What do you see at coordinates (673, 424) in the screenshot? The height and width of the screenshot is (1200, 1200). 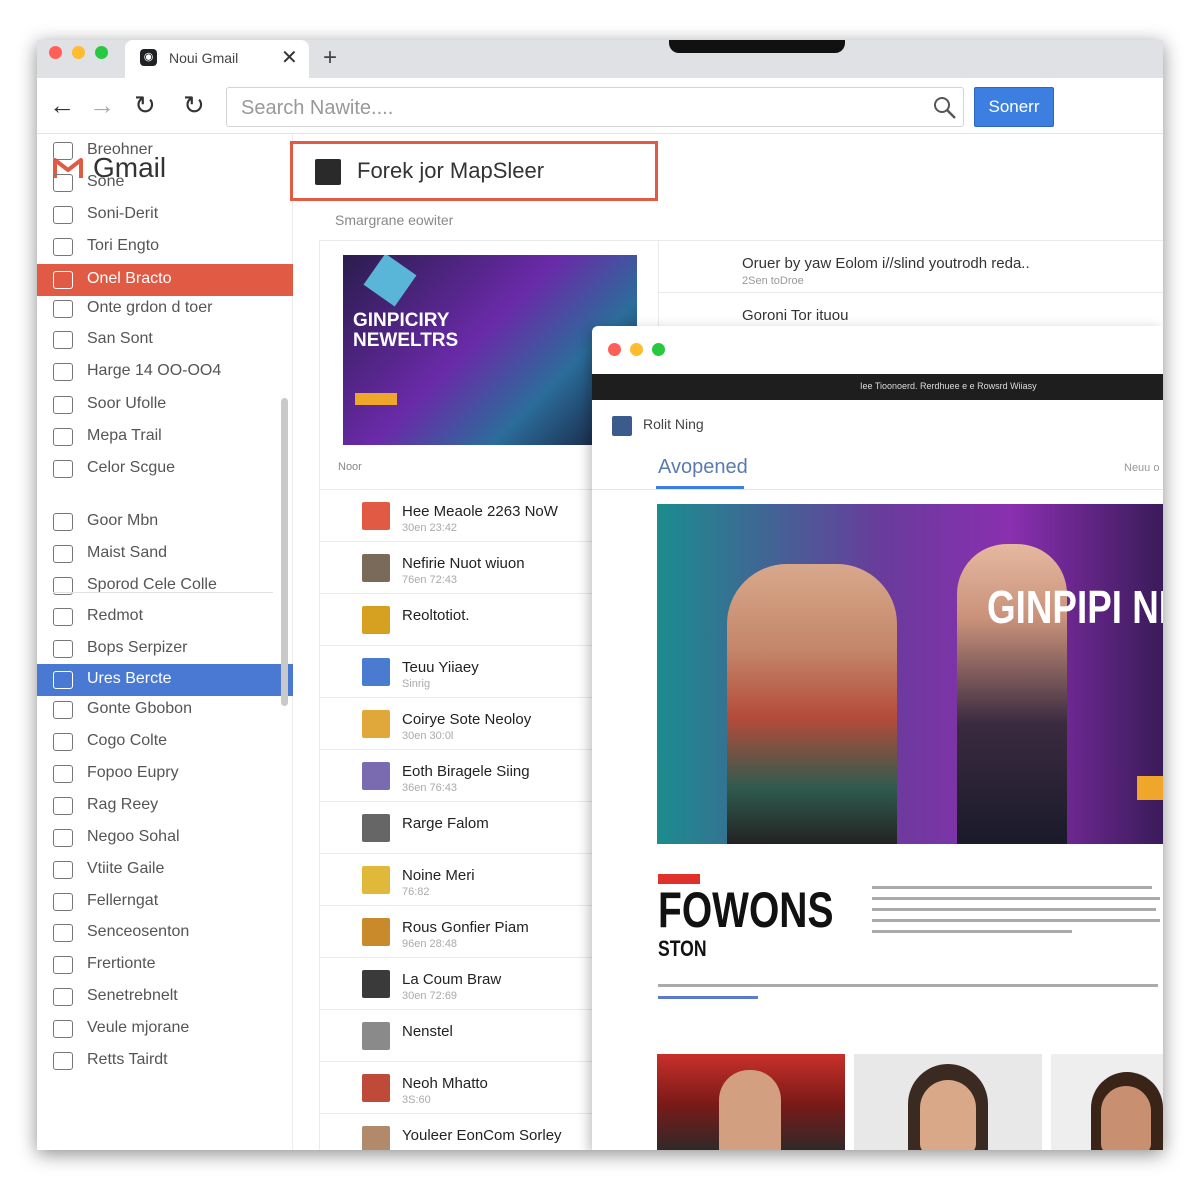 I see `site-name: Rolit Ning` at bounding box center [673, 424].